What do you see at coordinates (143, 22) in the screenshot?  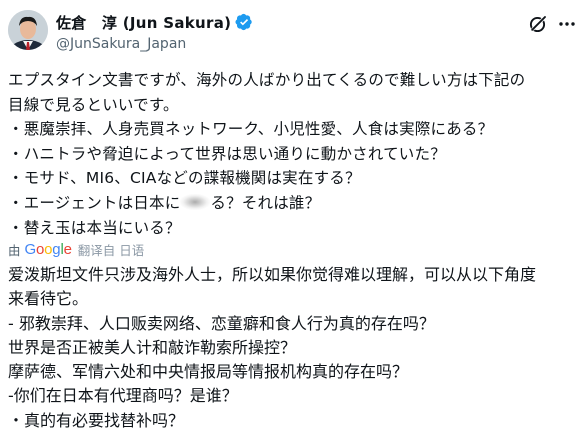 I see `author-display-name: 佐倉 淳 (Jun Sakura)` at bounding box center [143, 22].